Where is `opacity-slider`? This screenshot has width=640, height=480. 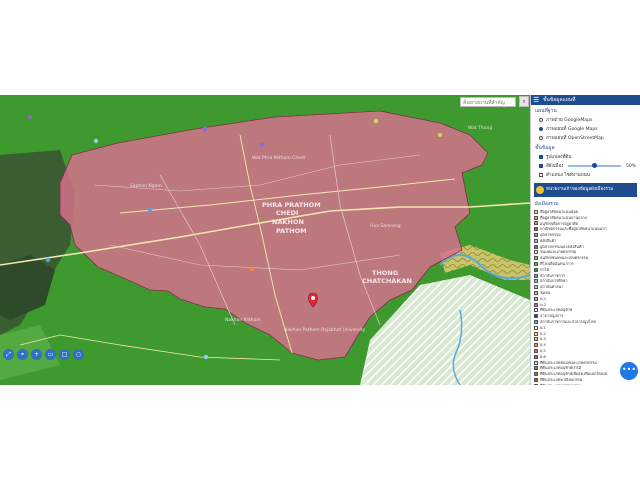 opacity-slider is located at coordinates (594, 165).